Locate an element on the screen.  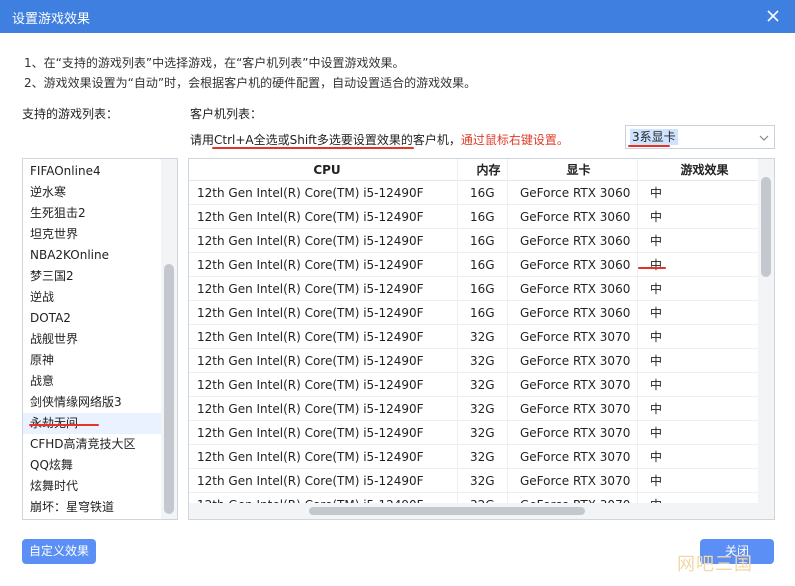
gpu-filter-value: 3系显卡 is located at coordinates (654, 137).